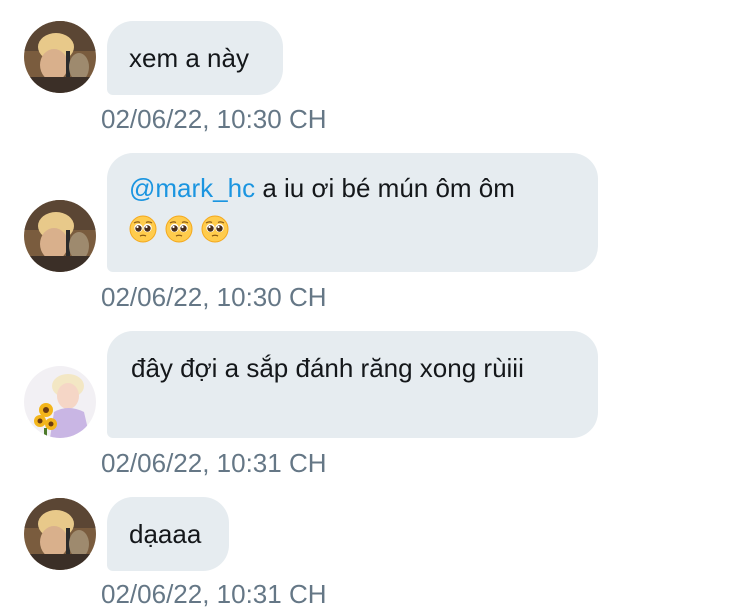 Image resolution: width=750 pixels, height=610 pixels. I want to click on emoji-row, so click(352, 229).